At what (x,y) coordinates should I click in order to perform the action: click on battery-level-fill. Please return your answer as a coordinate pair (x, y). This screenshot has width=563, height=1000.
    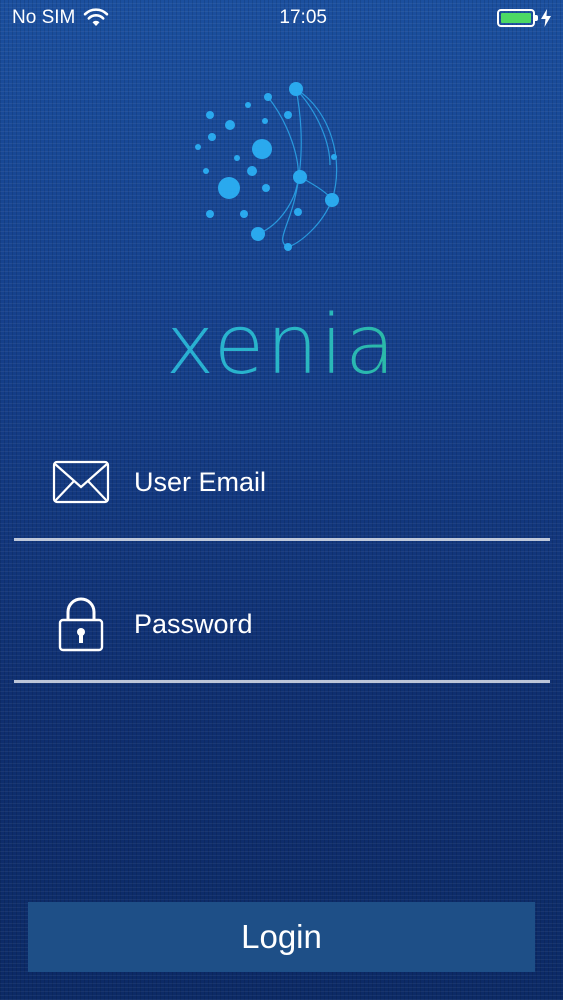
    Looking at the image, I should click on (516, 18).